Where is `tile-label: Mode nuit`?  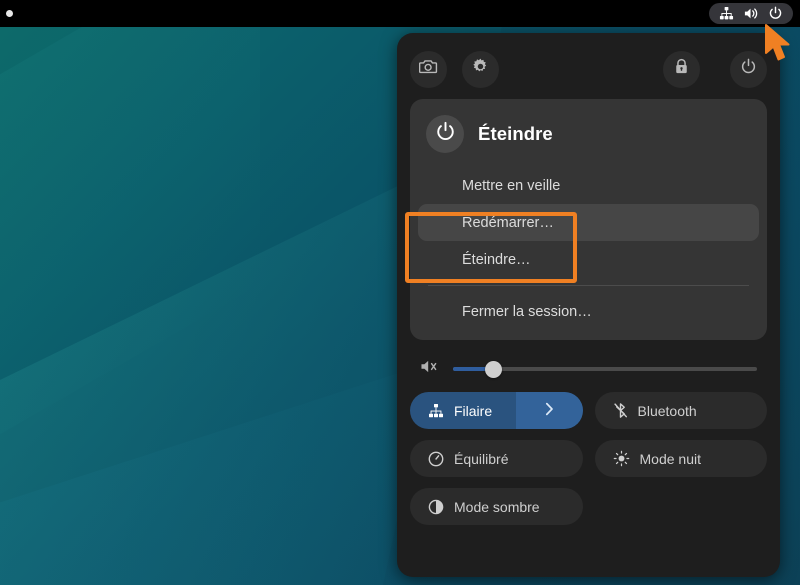
tile-label: Mode nuit is located at coordinates (670, 458).